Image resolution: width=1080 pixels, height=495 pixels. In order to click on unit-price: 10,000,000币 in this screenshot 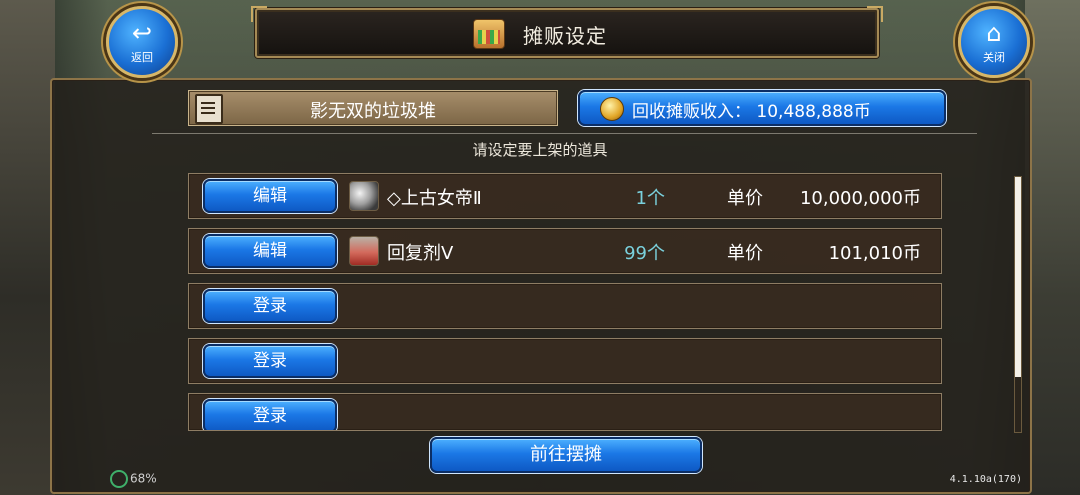, I will do `click(860, 198)`.